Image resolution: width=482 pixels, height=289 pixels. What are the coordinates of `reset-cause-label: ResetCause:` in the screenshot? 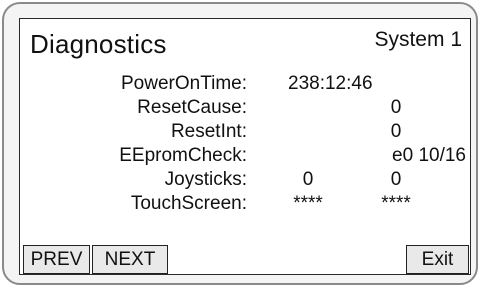 It's located at (192, 107).